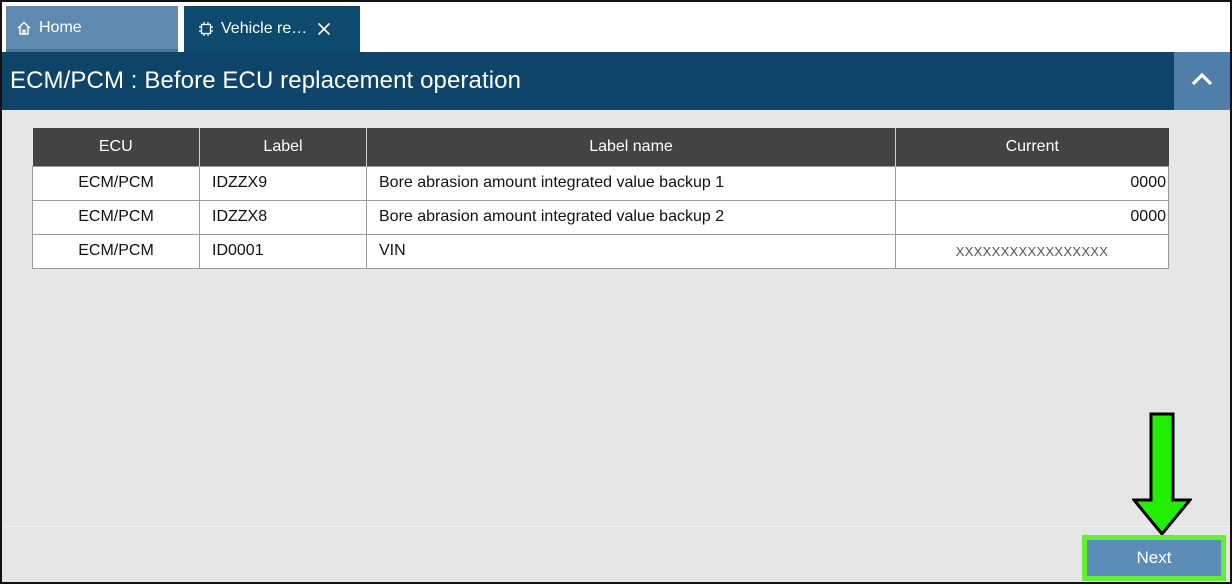 Image resolution: width=1232 pixels, height=584 pixels. What do you see at coordinates (1032, 251) in the screenshot?
I see `cell-current: XXXXXXXXXXXXXXXXX` at bounding box center [1032, 251].